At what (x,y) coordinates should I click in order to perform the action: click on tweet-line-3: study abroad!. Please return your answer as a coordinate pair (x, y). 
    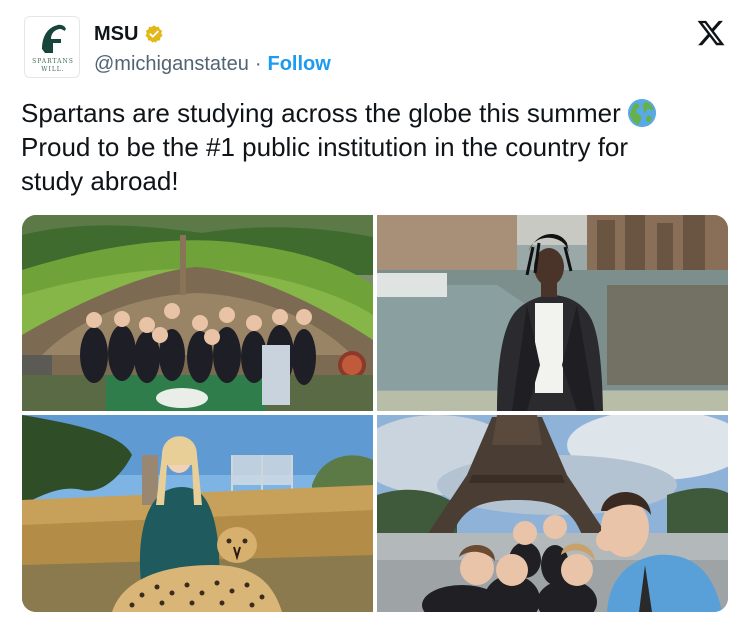
    Looking at the image, I should click on (100, 181).